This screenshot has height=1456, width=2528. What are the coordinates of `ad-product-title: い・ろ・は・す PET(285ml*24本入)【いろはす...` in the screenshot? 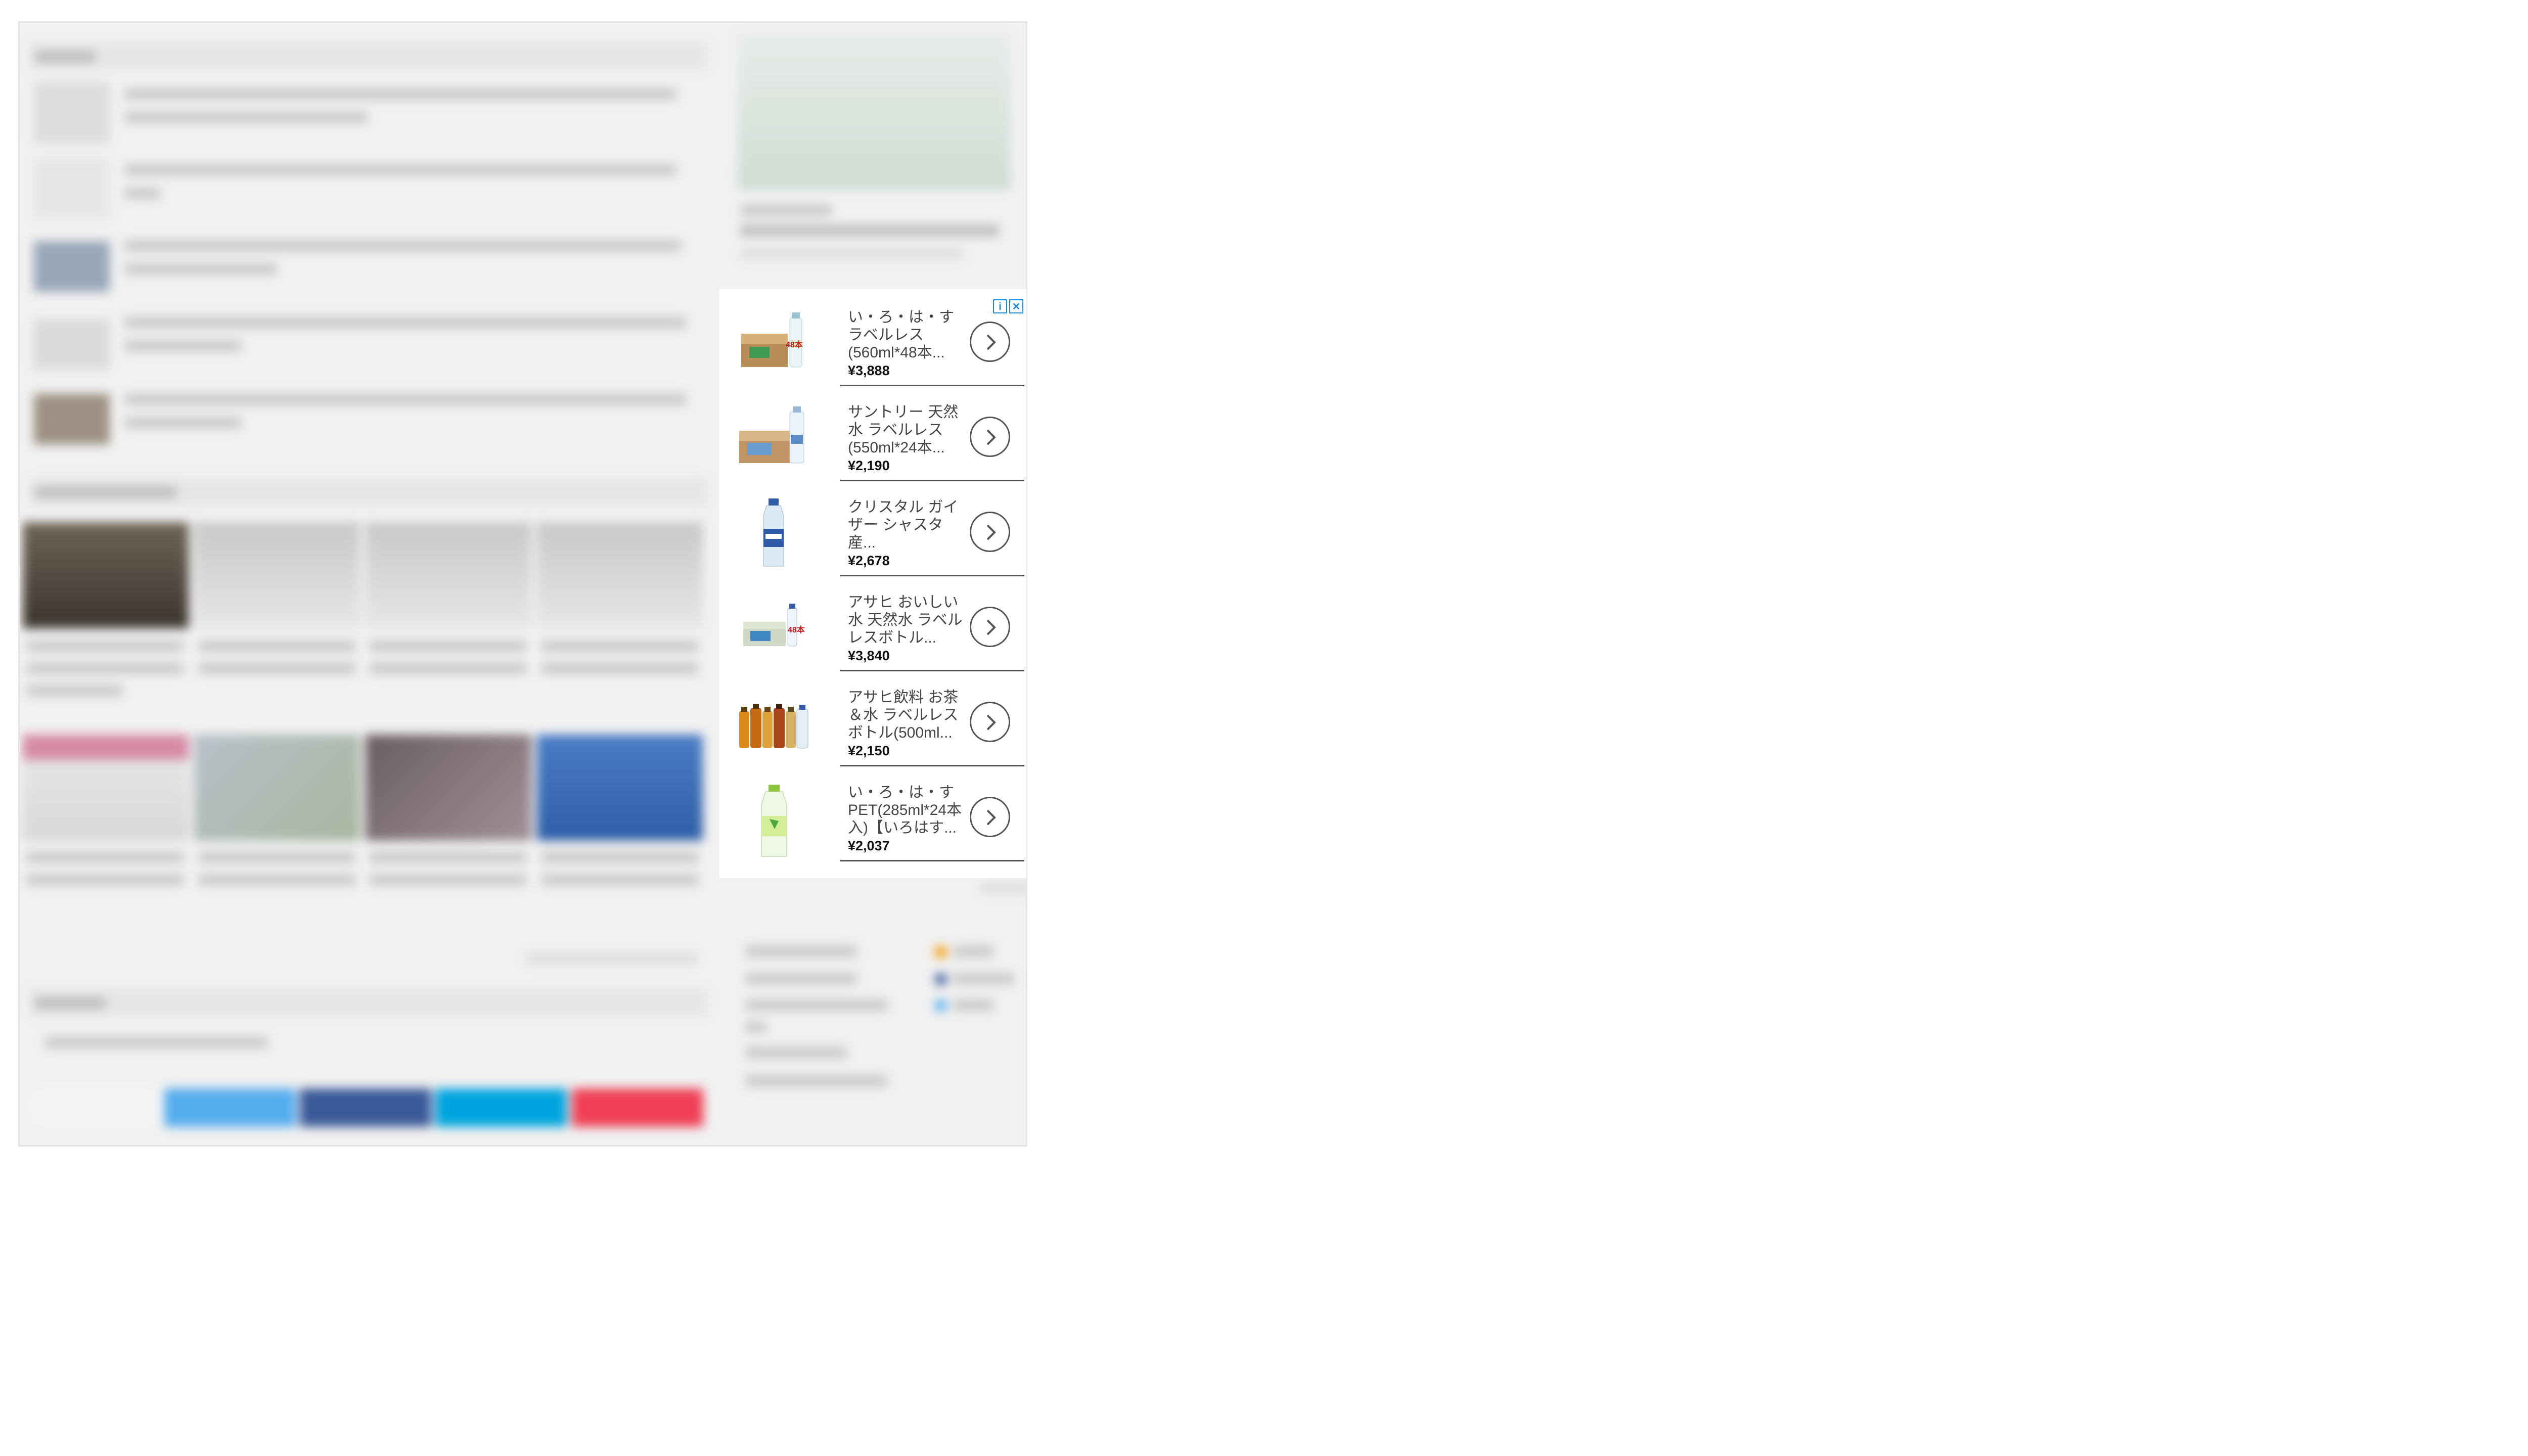 It's located at (908, 810).